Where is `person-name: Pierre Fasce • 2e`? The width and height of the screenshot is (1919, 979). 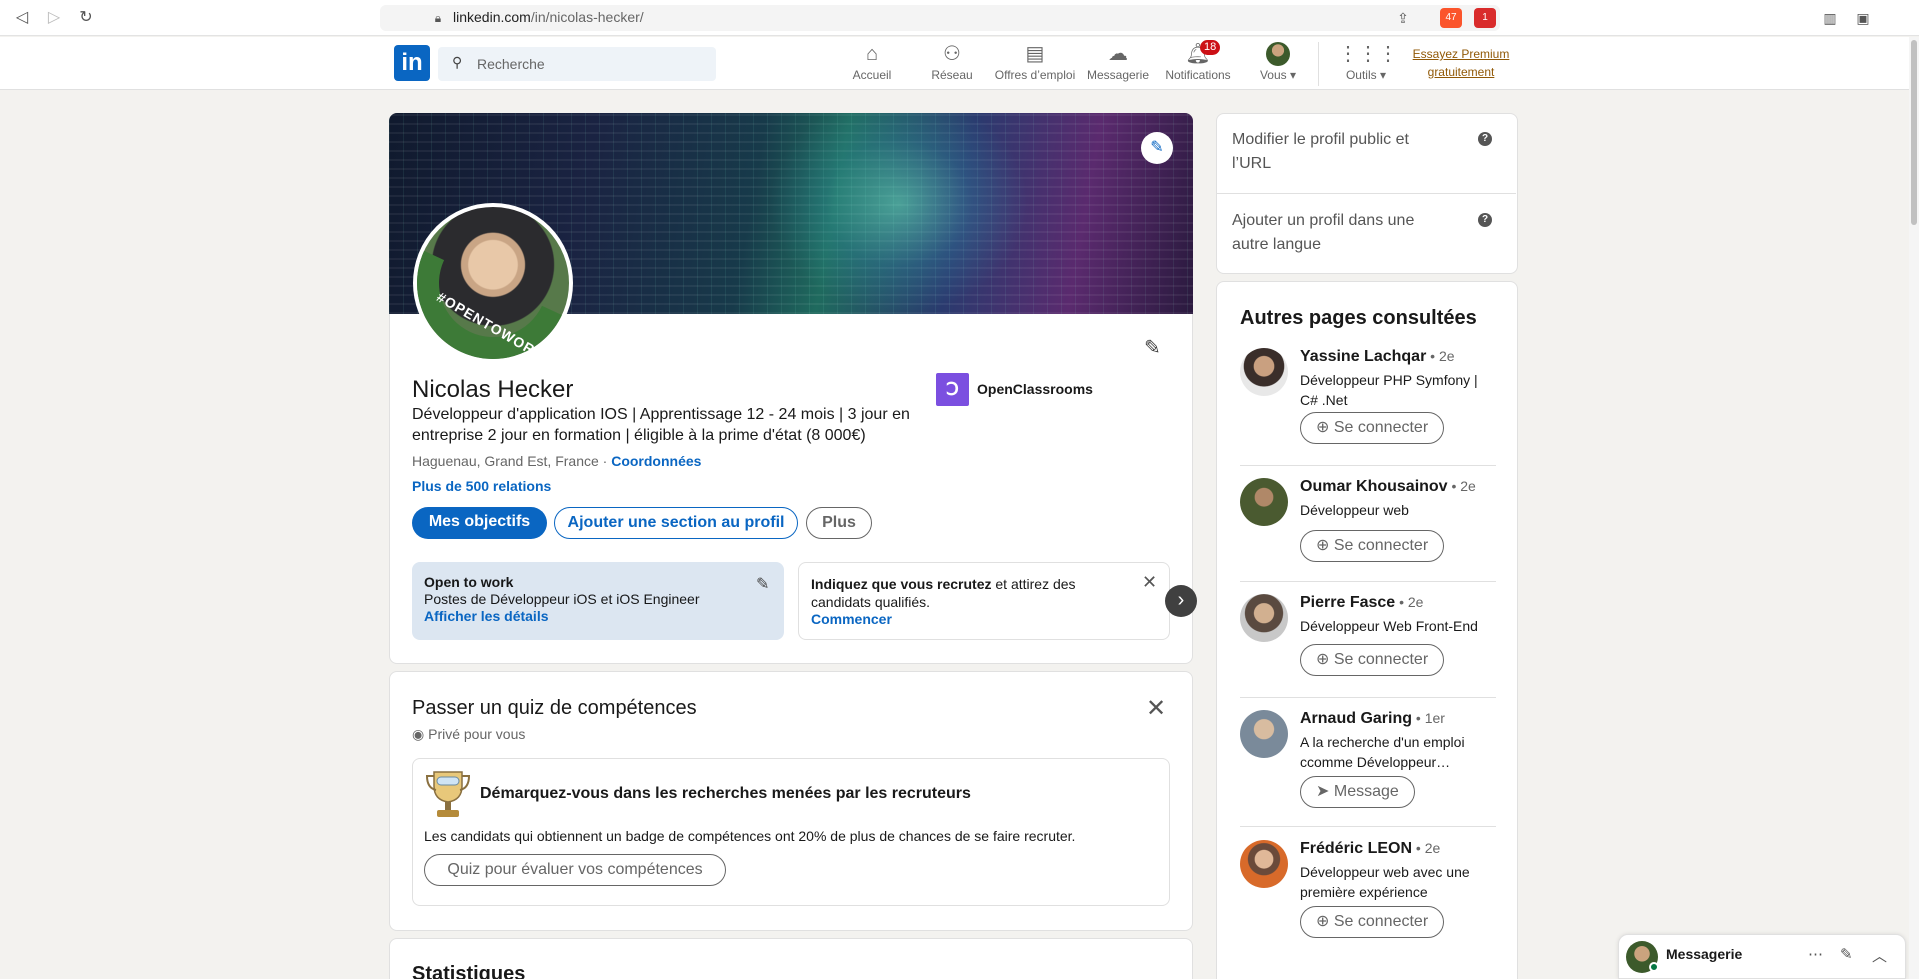 person-name: Pierre Fasce • 2e is located at coordinates (1361, 603).